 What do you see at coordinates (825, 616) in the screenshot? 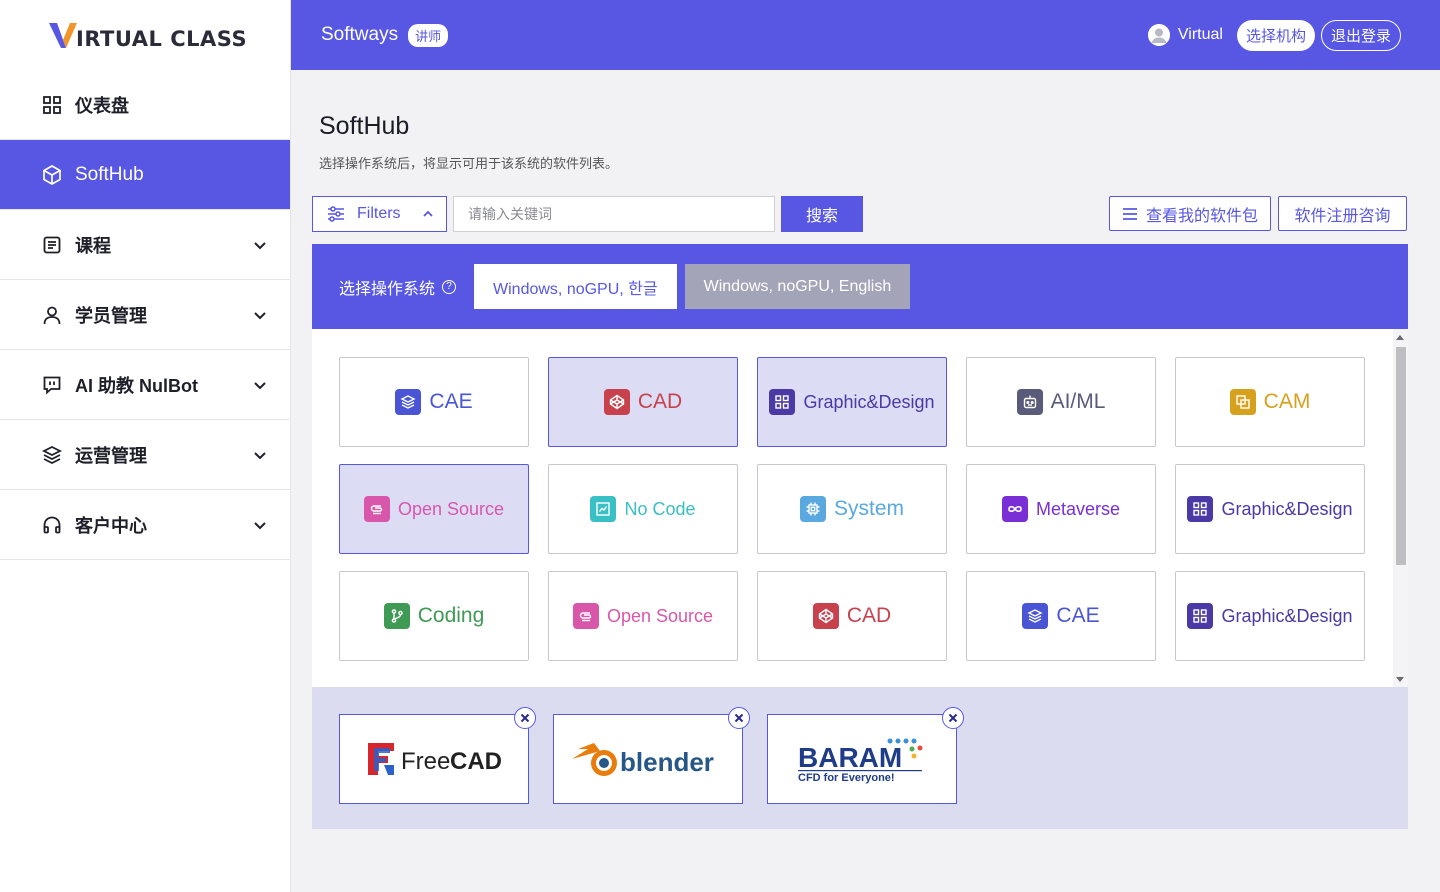
I see `codepen-icon` at bounding box center [825, 616].